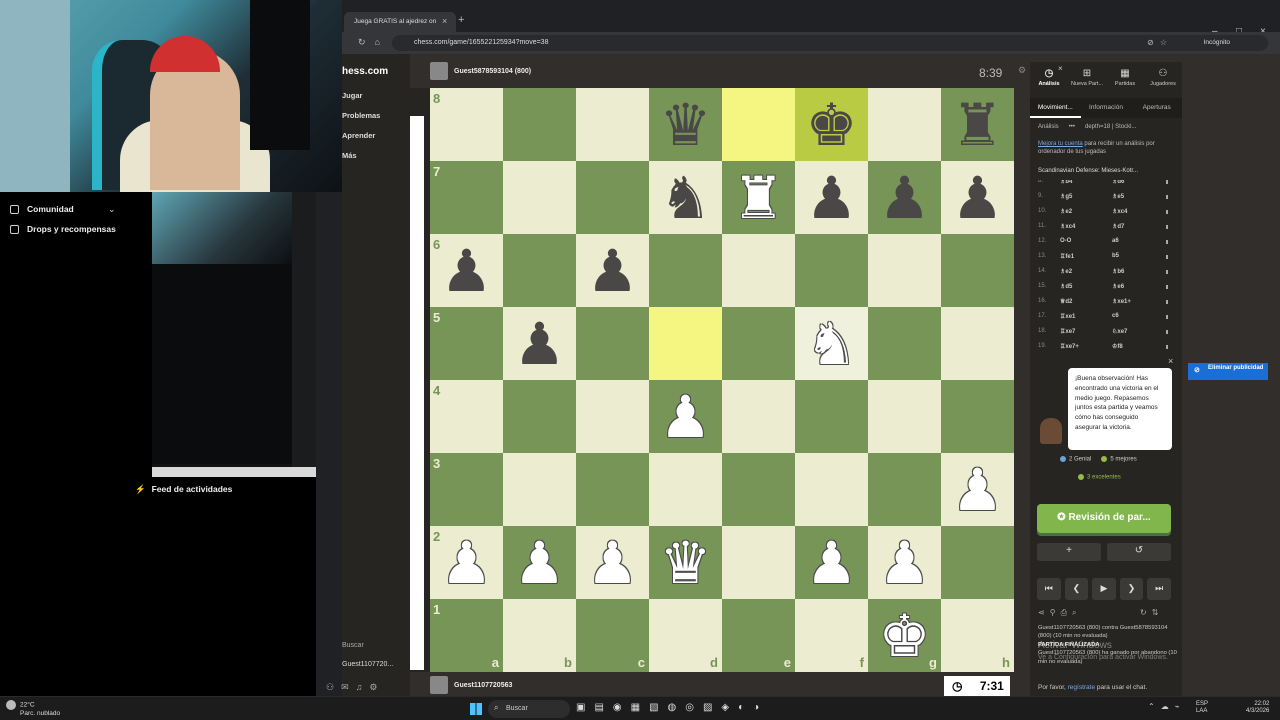  I want to click on black-move: ♗e5, so click(1118, 196).